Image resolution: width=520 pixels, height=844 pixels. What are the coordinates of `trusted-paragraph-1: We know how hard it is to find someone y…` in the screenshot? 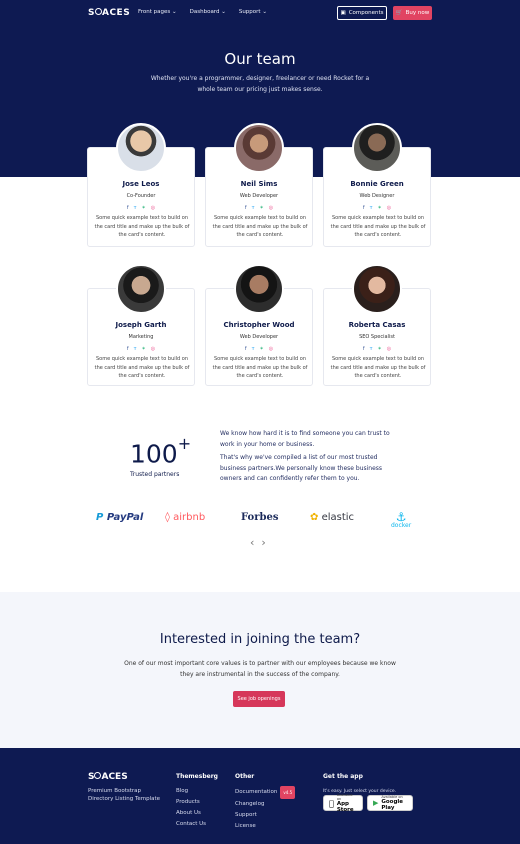 It's located at (305, 439).